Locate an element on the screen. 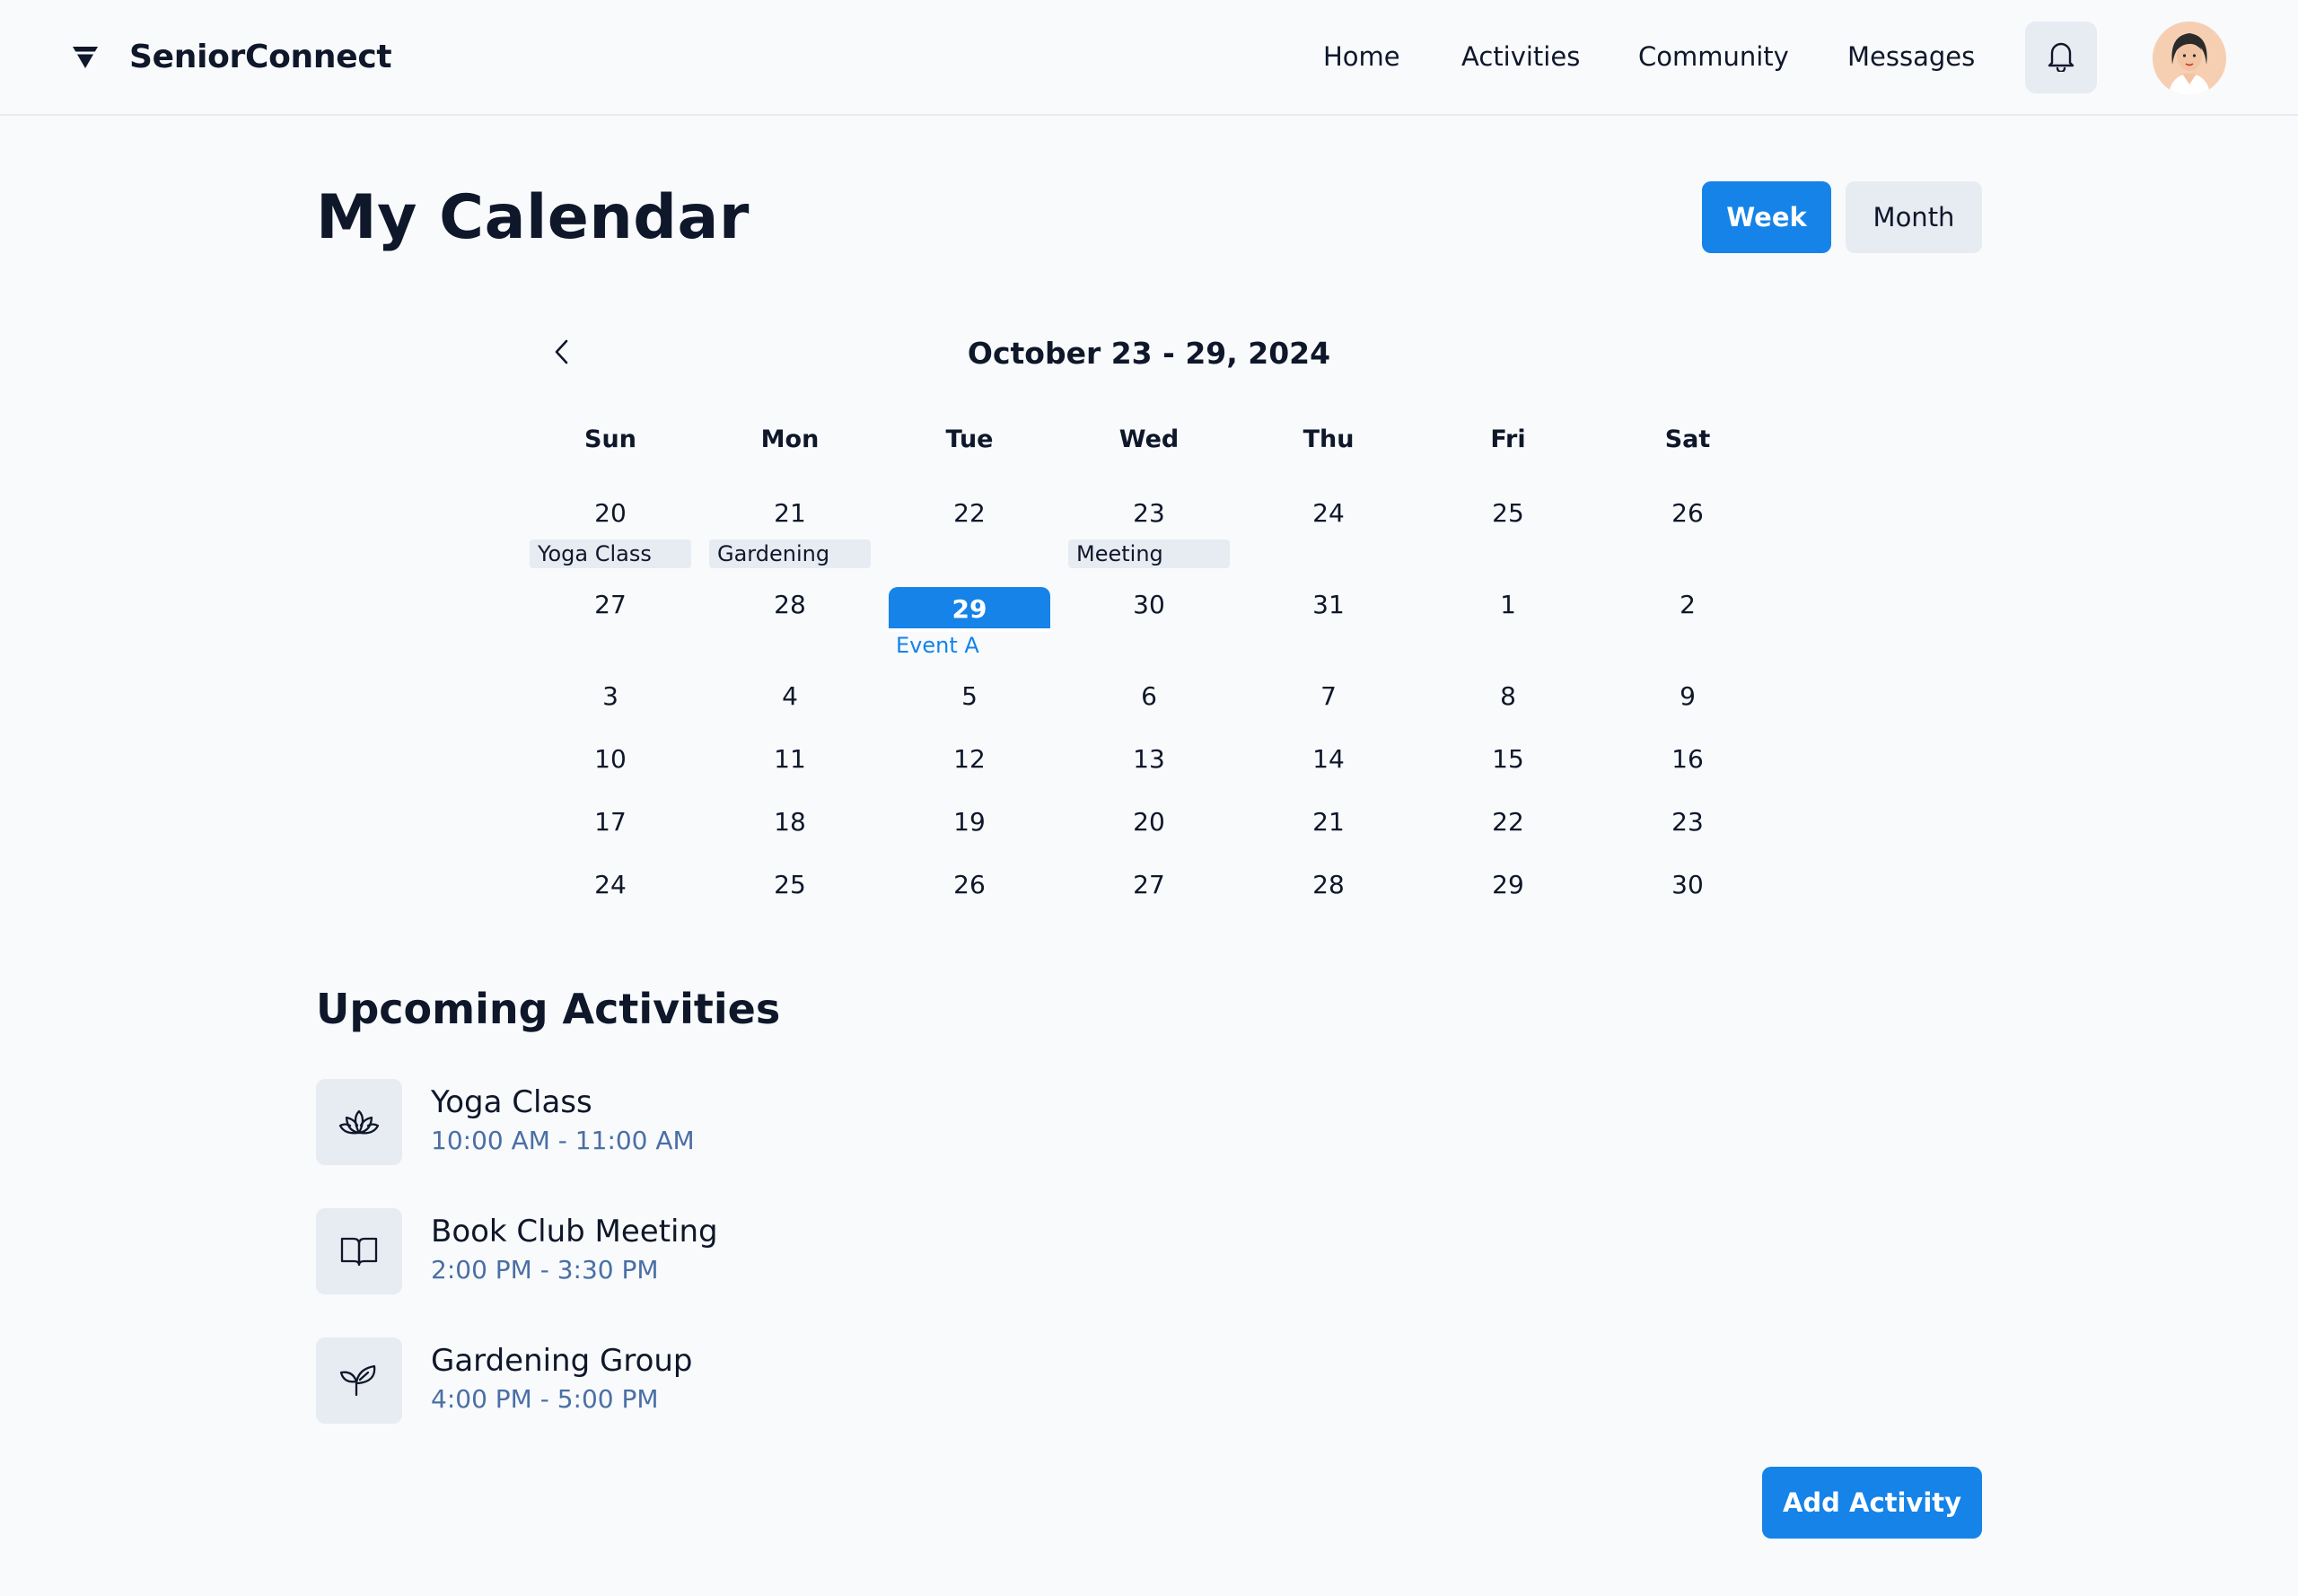 The height and width of the screenshot is (1596, 2298). chevron-left-icon is located at coordinates (562, 353).